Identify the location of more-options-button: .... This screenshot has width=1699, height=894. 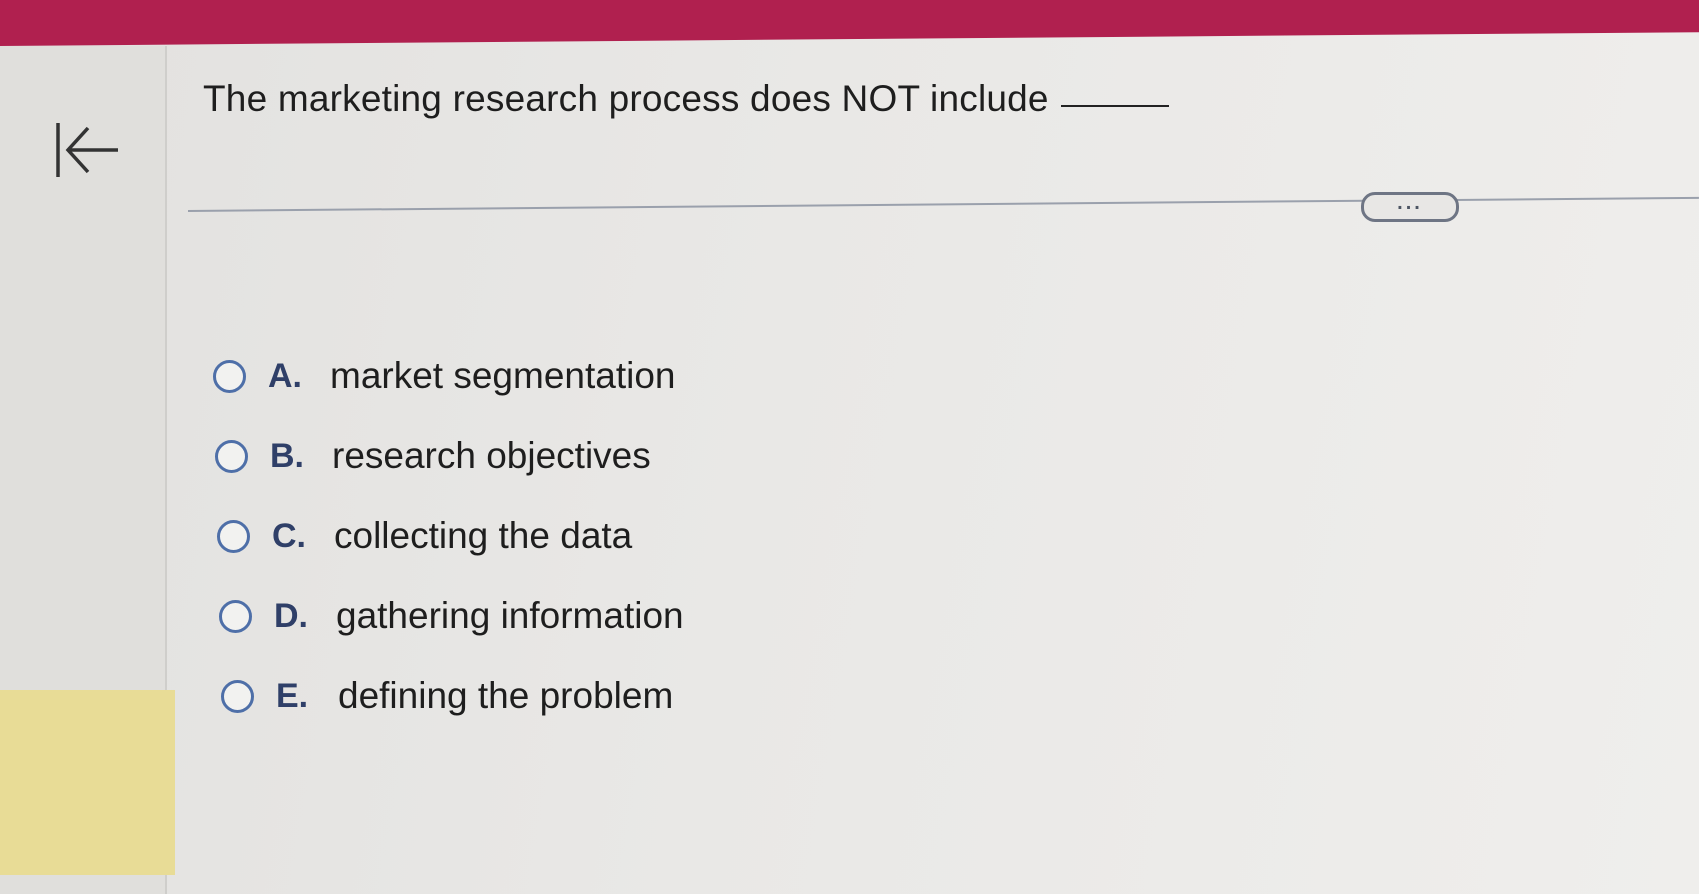
(1410, 207).